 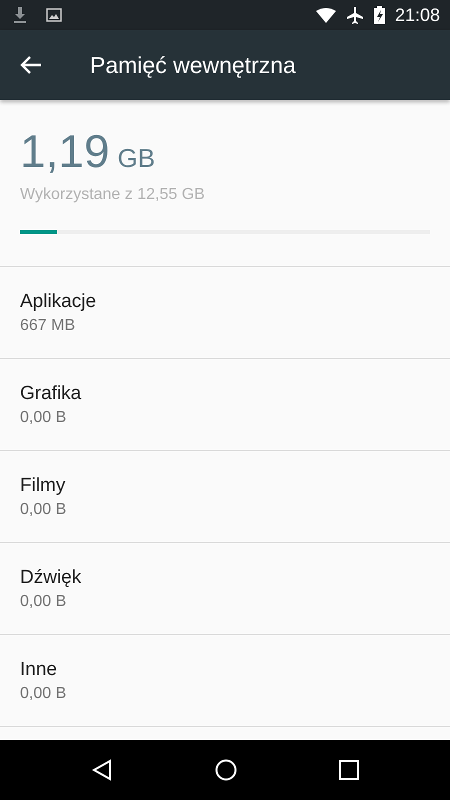 I want to click on image-icon, so click(x=54, y=15).